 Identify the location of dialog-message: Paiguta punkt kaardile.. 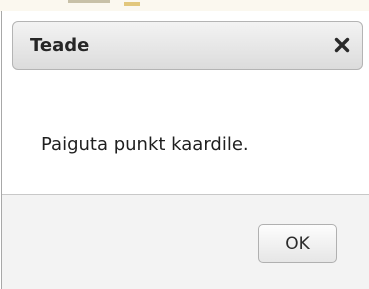
(145, 144).